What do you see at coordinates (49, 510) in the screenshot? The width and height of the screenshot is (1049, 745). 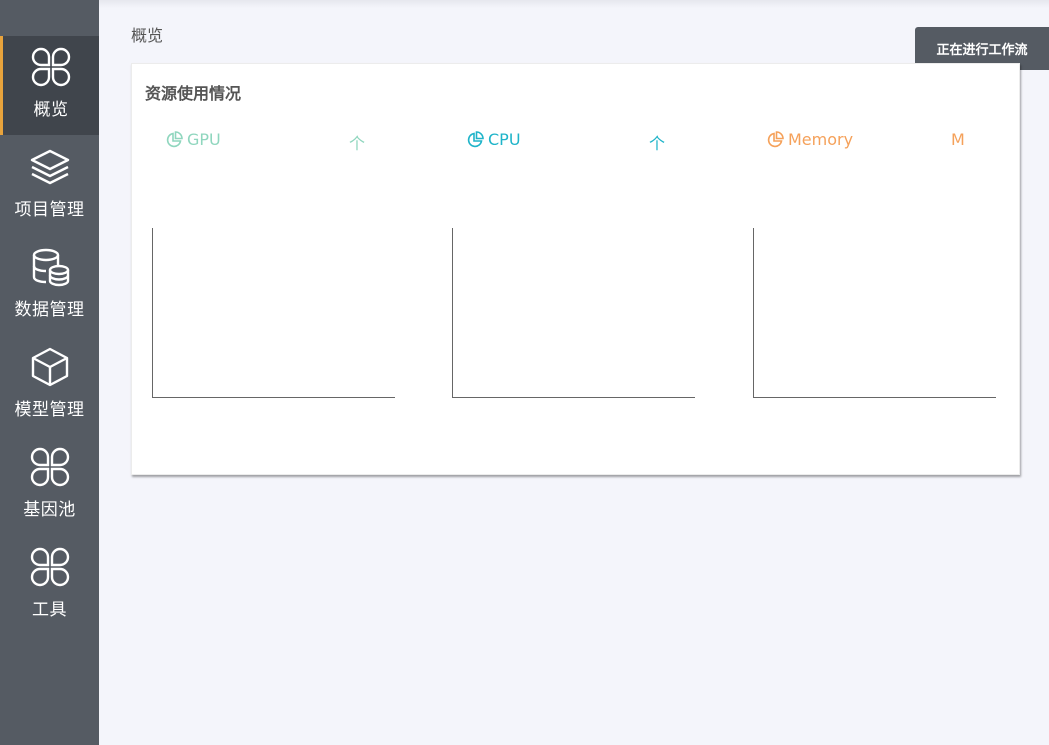 I see `sidebar-item-label: 基因池` at bounding box center [49, 510].